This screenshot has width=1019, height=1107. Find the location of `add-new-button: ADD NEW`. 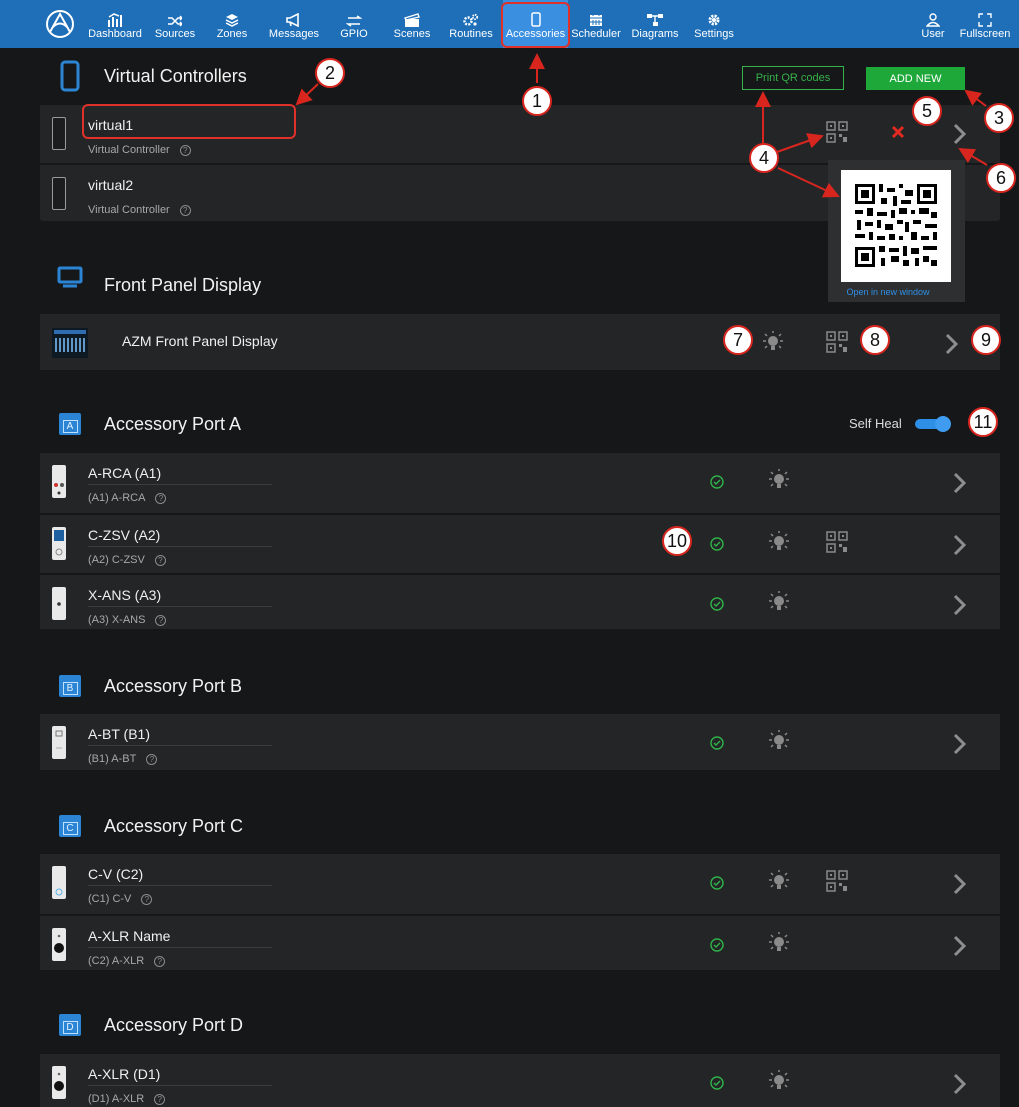

add-new-button: ADD NEW is located at coordinates (915, 78).